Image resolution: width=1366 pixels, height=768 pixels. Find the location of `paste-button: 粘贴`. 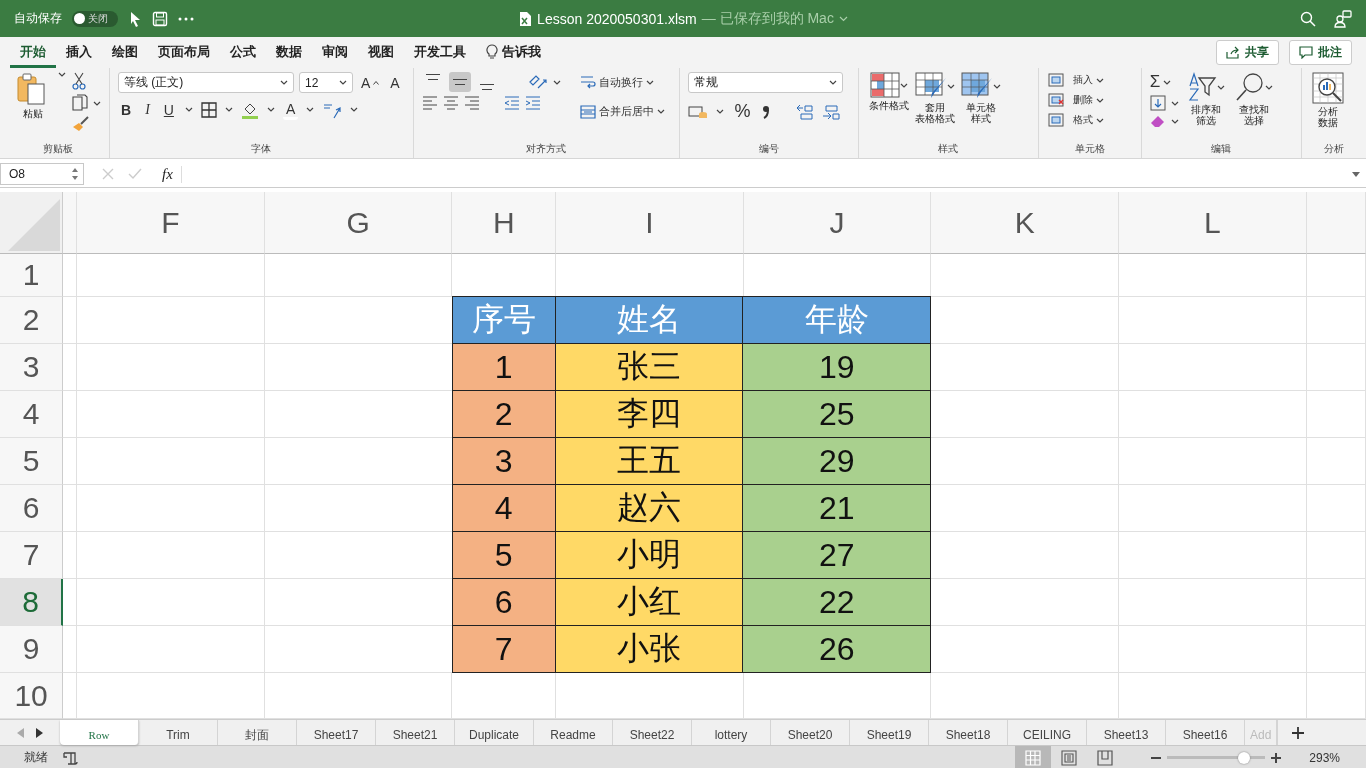

paste-button: 粘贴 is located at coordinates (33, 107).